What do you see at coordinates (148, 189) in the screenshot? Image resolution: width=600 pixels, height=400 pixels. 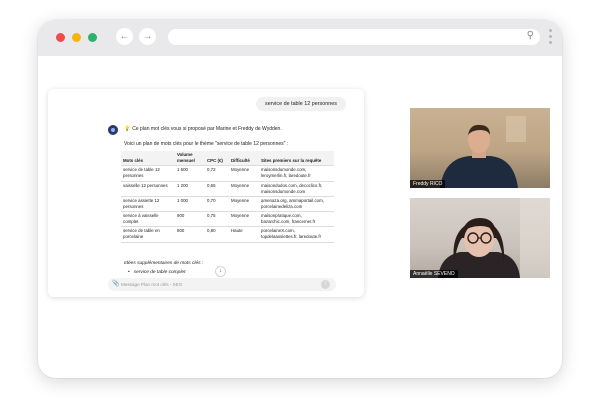 I see `table-cell: vaisselle 12 personnes` at bounding box center [148, 189].